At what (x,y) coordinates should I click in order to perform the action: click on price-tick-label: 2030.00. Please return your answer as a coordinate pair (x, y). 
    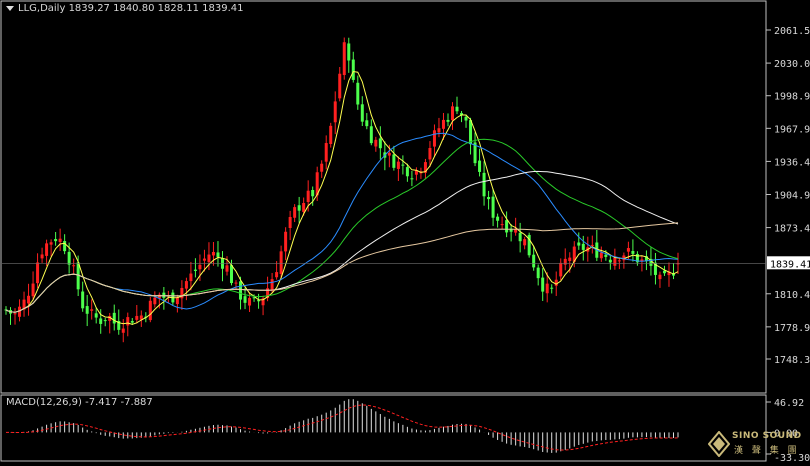
    Looking at the image, I should click on (792, 64).